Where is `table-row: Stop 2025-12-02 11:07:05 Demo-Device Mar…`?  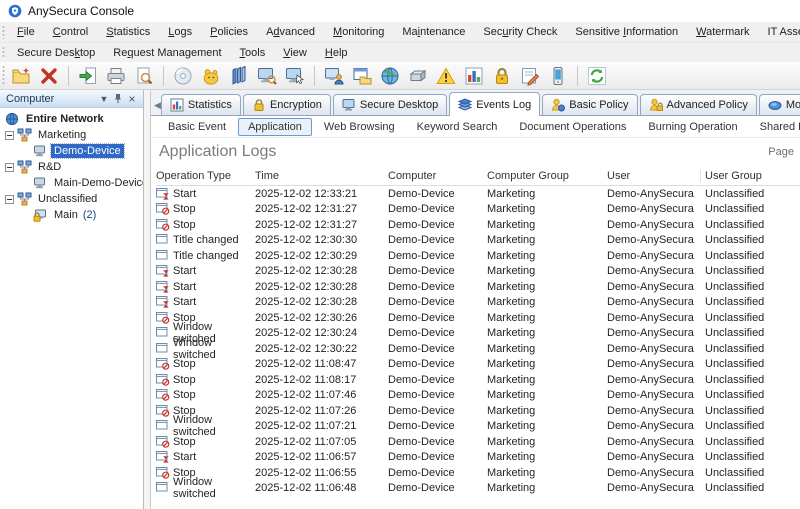
table-row: Stop 2025-12-02 11:07:05 Demo-Device Mar… is located at coordinates (478, 442).